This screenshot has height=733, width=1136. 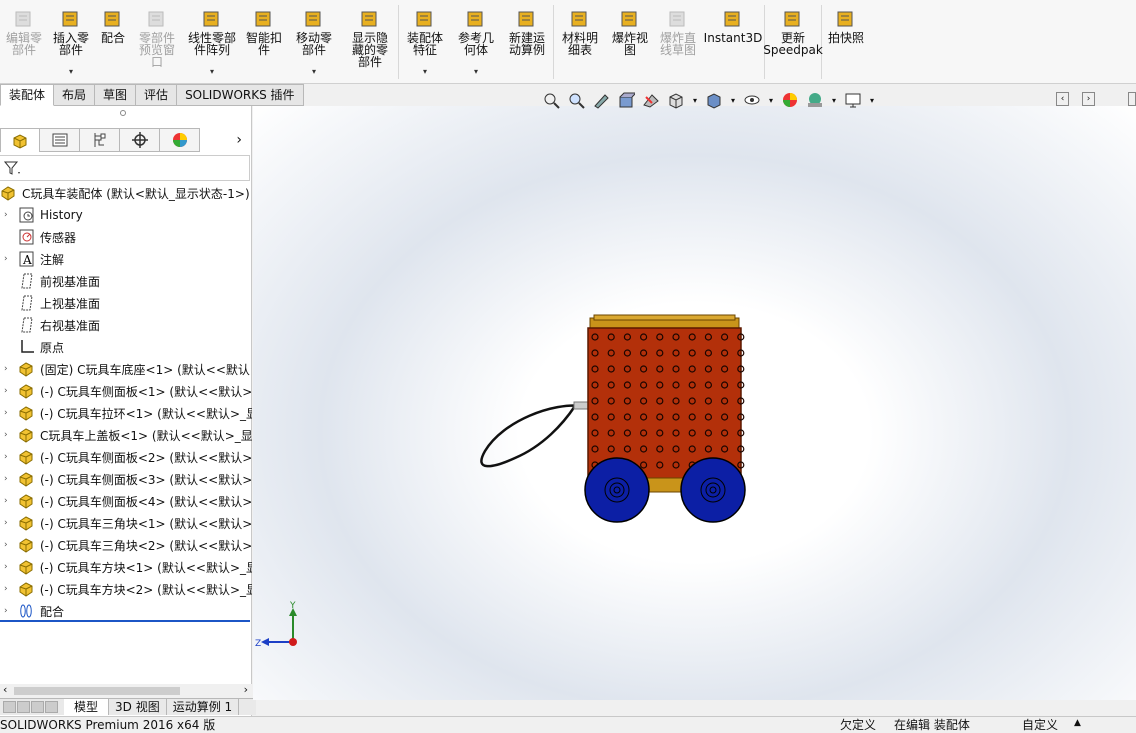 What do you see at coordinates (126, 501) in the screenshot?
I see `tree-item: › (-) C玩具车侧面板<4> (默认<<默认>` at bounding box center [126, 501].